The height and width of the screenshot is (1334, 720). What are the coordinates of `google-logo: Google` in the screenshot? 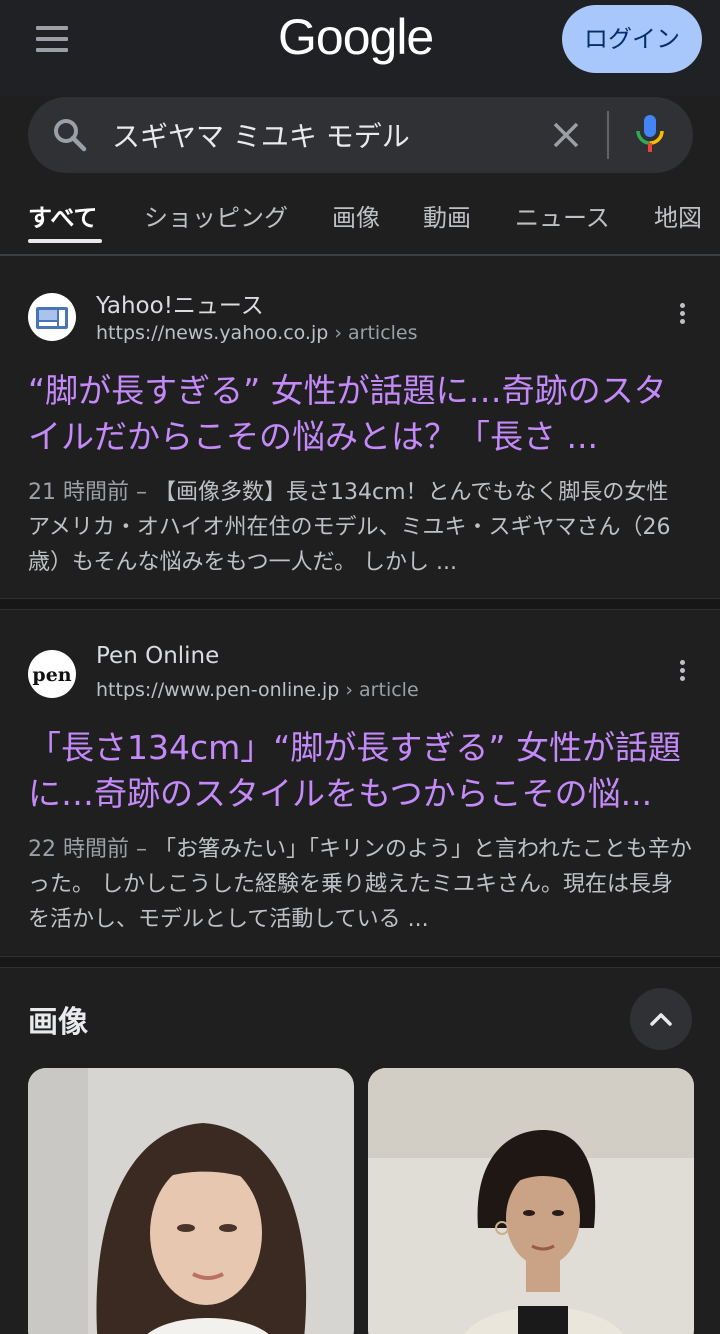 It's located at (356, 37).